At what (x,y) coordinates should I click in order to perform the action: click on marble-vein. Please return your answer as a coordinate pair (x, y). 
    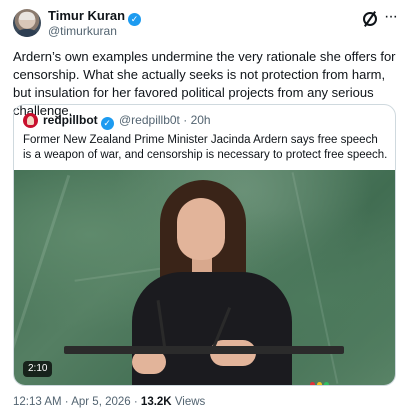
    Looking at the image, I should click on (42, 278).